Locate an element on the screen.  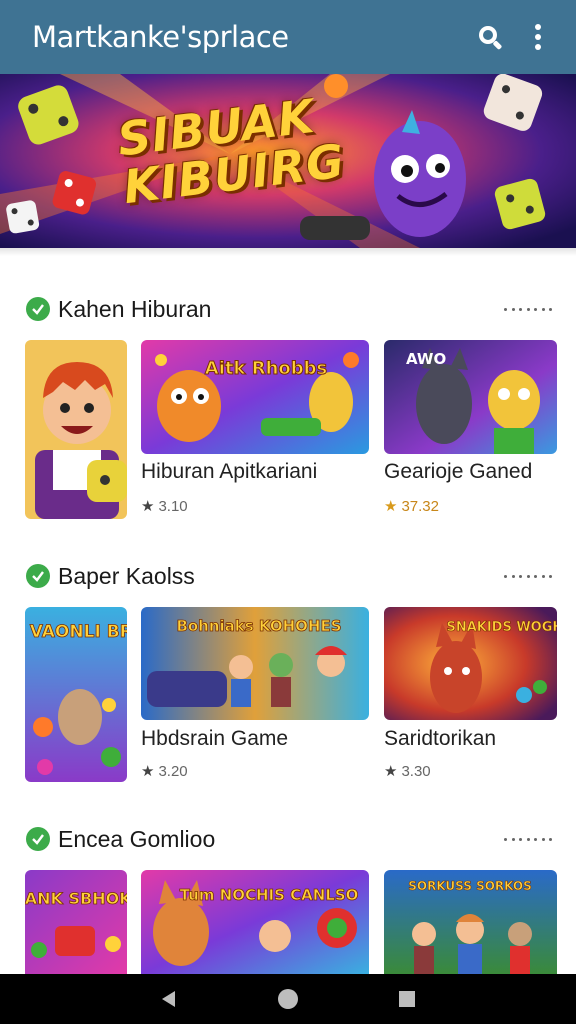
thumbnail-text: AWO is located at coordinates (426, 359).